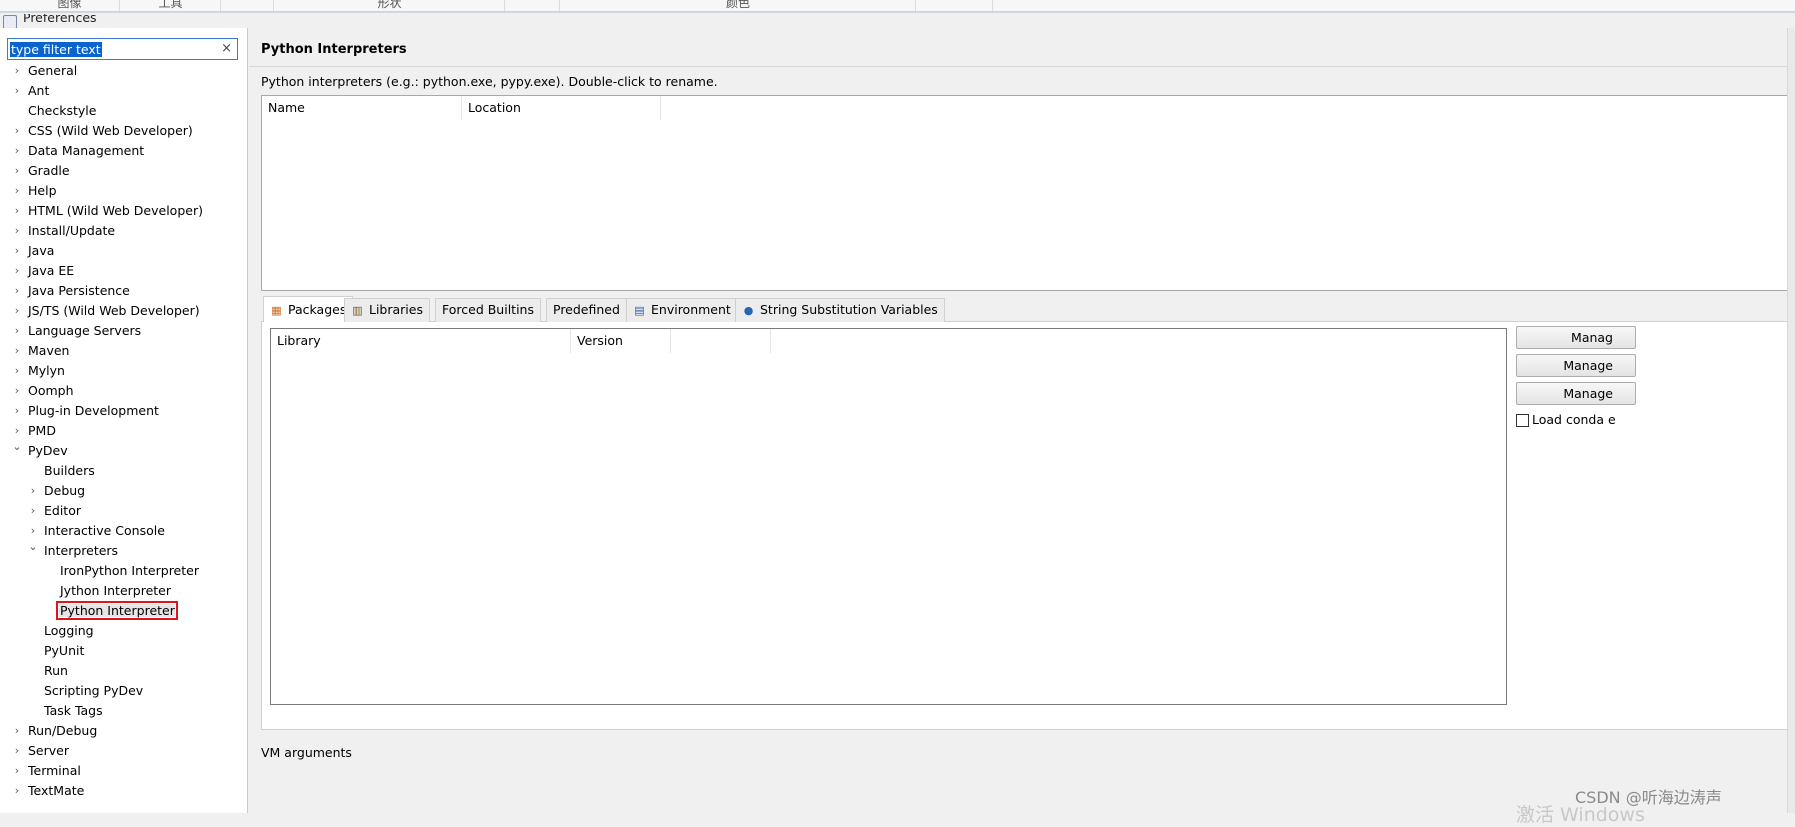 Image resolution: width=1795 pixels, height=827 pixels. I want to click on tree-item: IronPython Interpreter, so click(123, 571).